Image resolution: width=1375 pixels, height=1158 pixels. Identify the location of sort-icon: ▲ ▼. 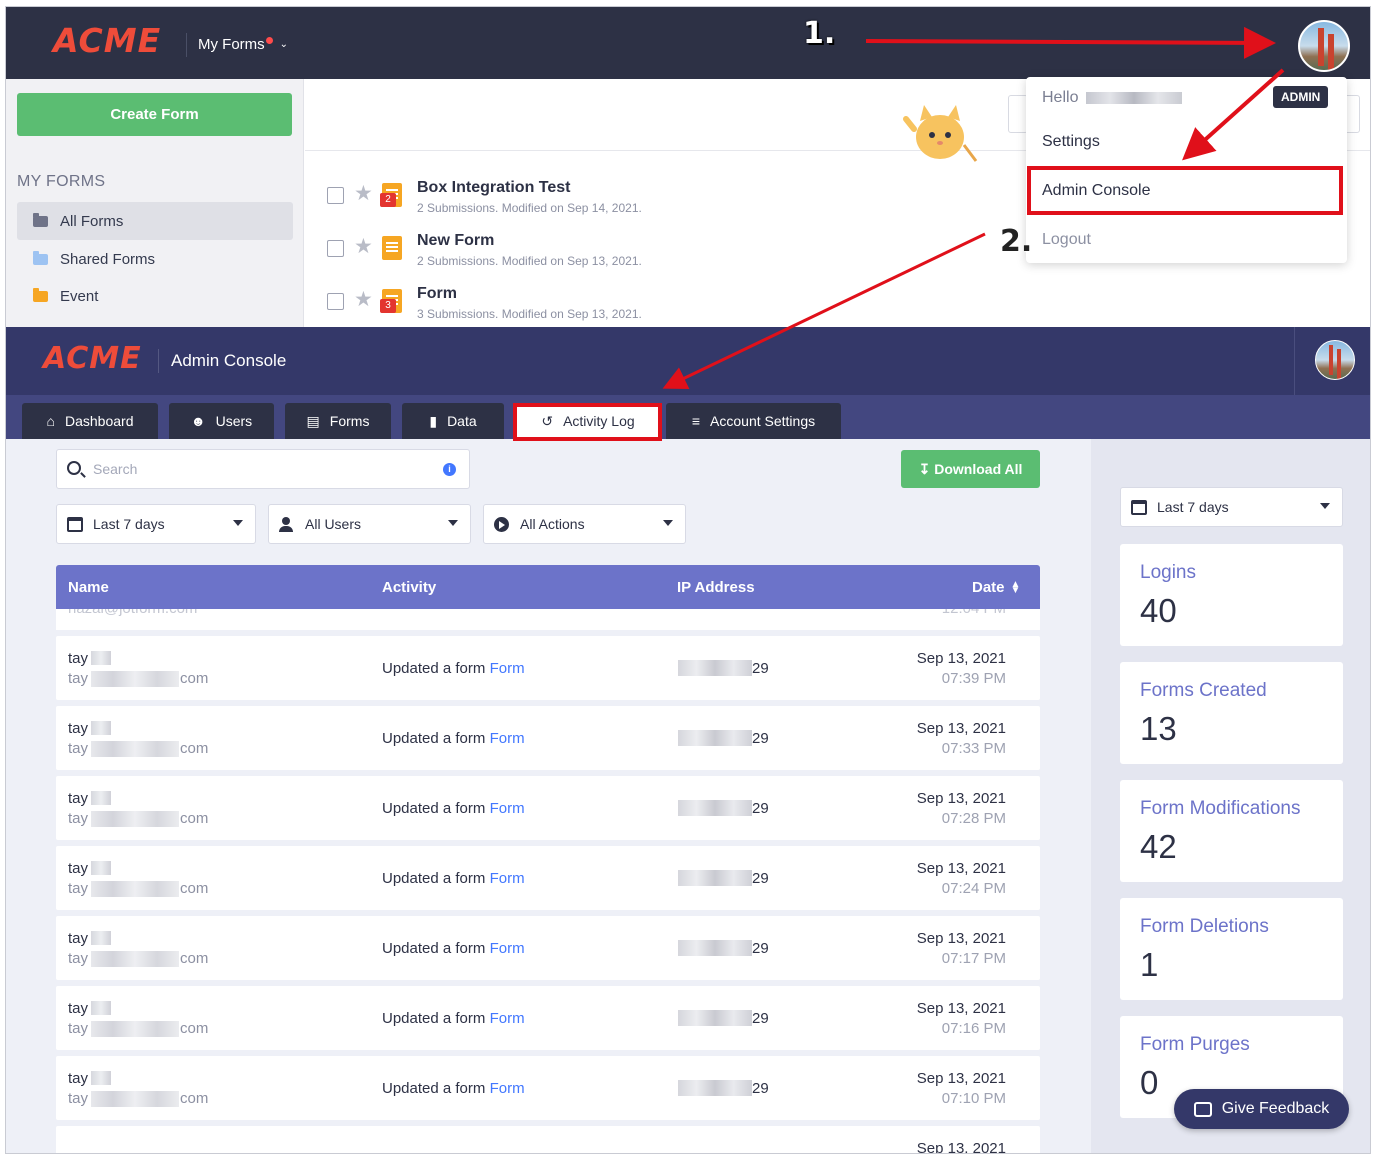
(1016, 588).